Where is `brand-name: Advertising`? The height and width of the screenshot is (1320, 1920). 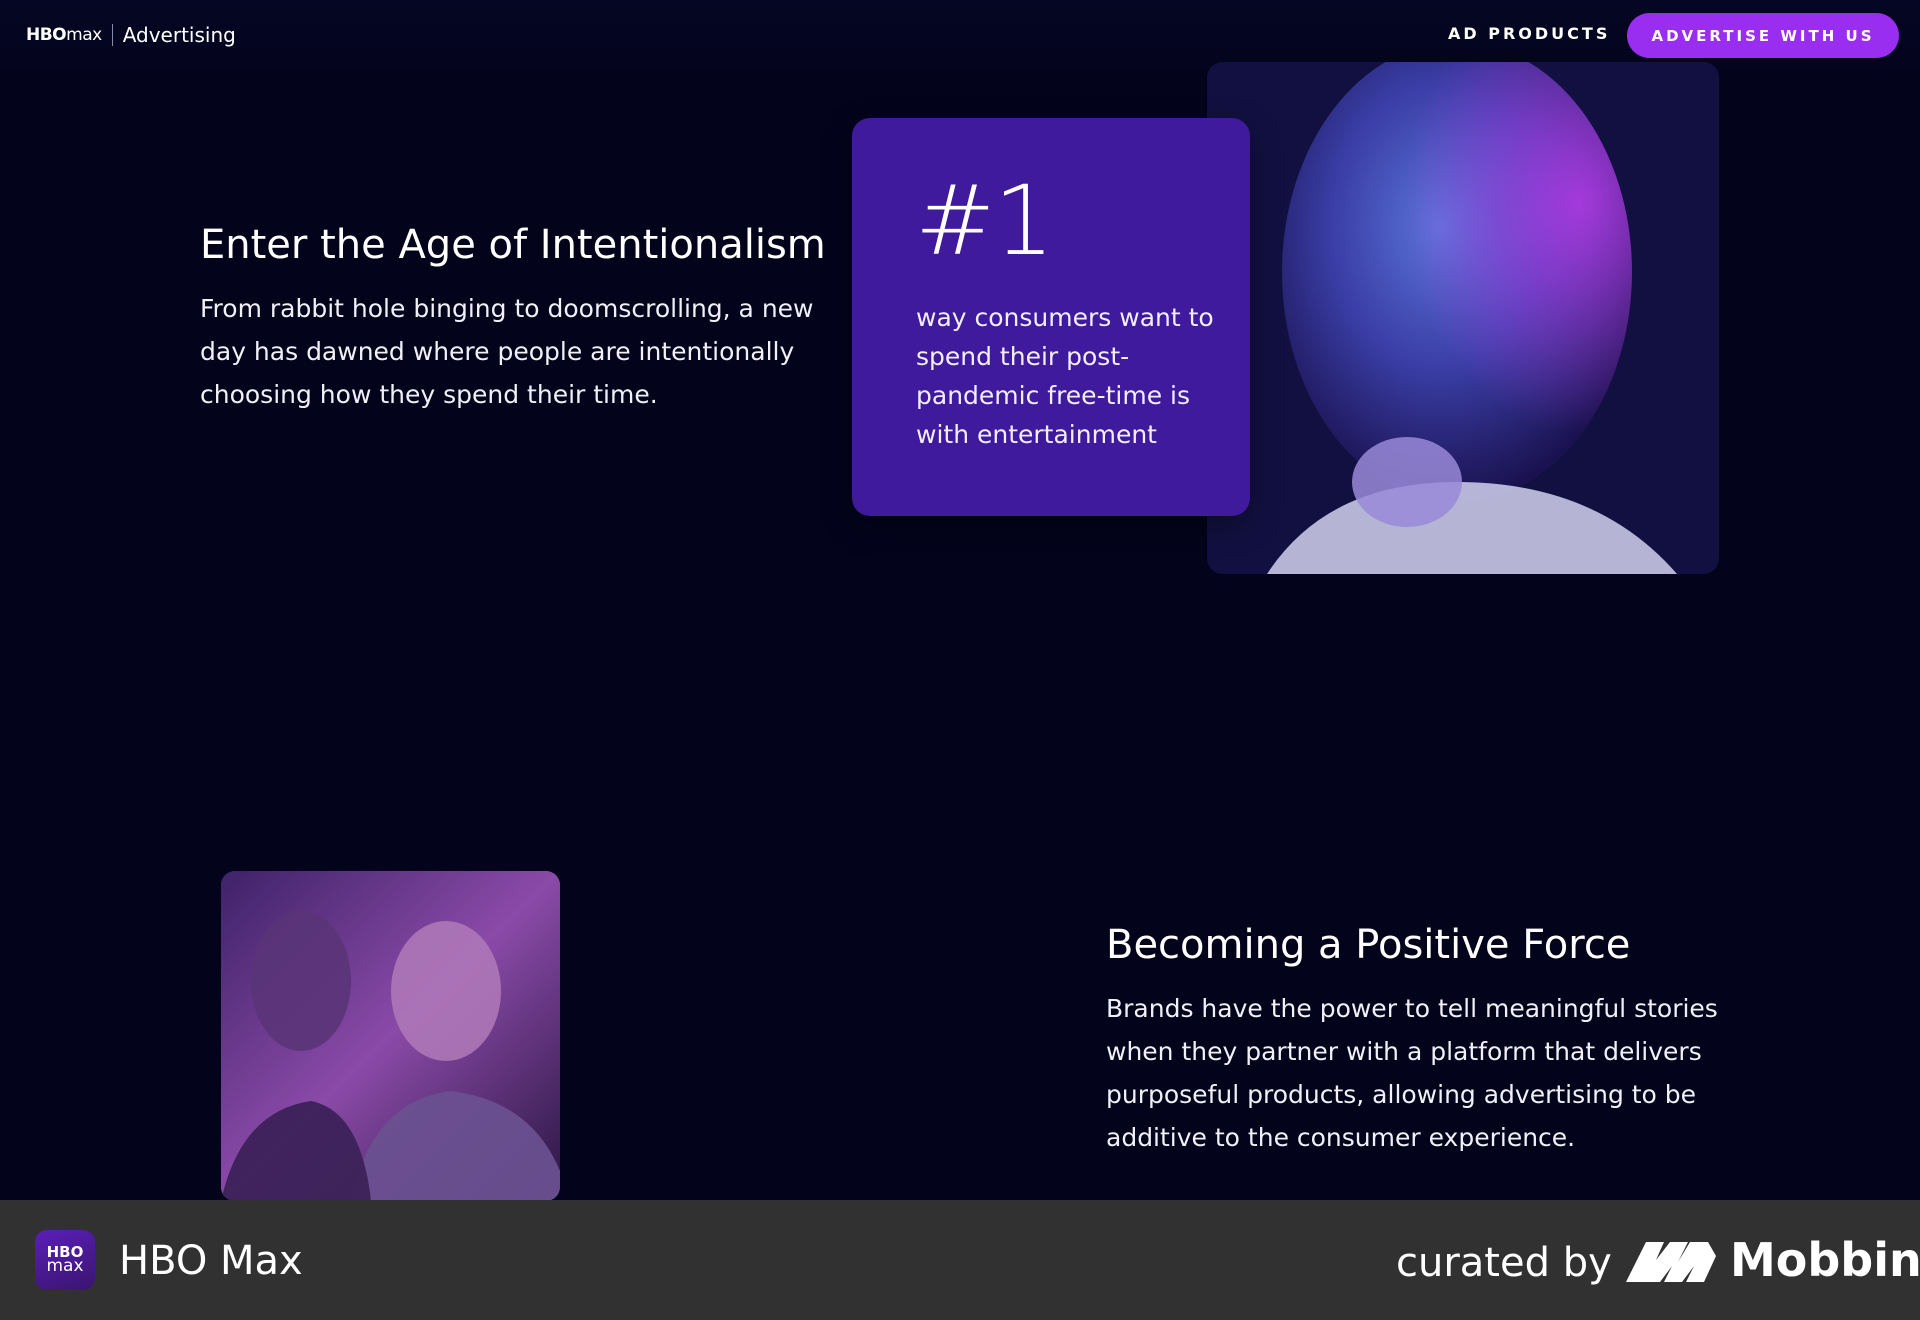 brand-name: Advertising is located at coordinates (179, 35).